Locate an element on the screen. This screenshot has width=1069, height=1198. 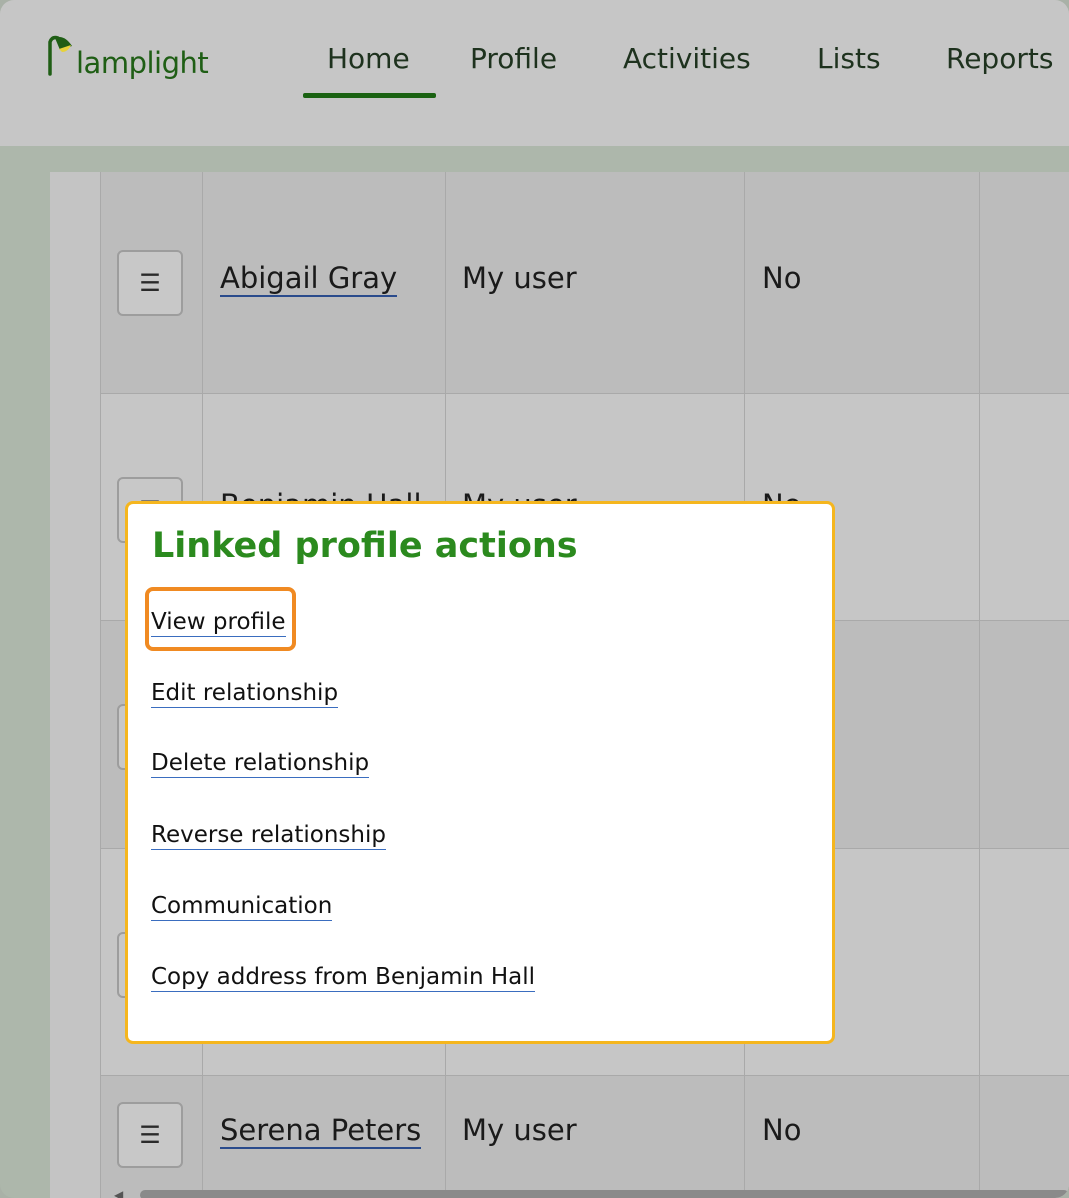
scroll-left-icon: ◀ is located at coordinates (118, 1193).